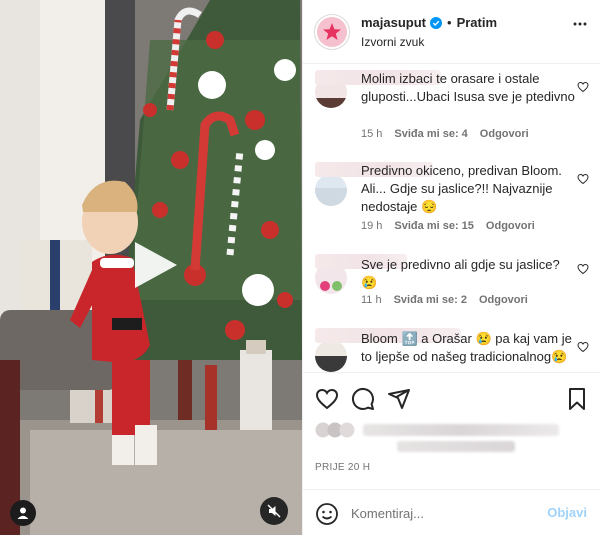  What do you see at coordinates (371, 300) in the screenshot?
I see `comment-time: 11 h` at bounding box center [371, 300].